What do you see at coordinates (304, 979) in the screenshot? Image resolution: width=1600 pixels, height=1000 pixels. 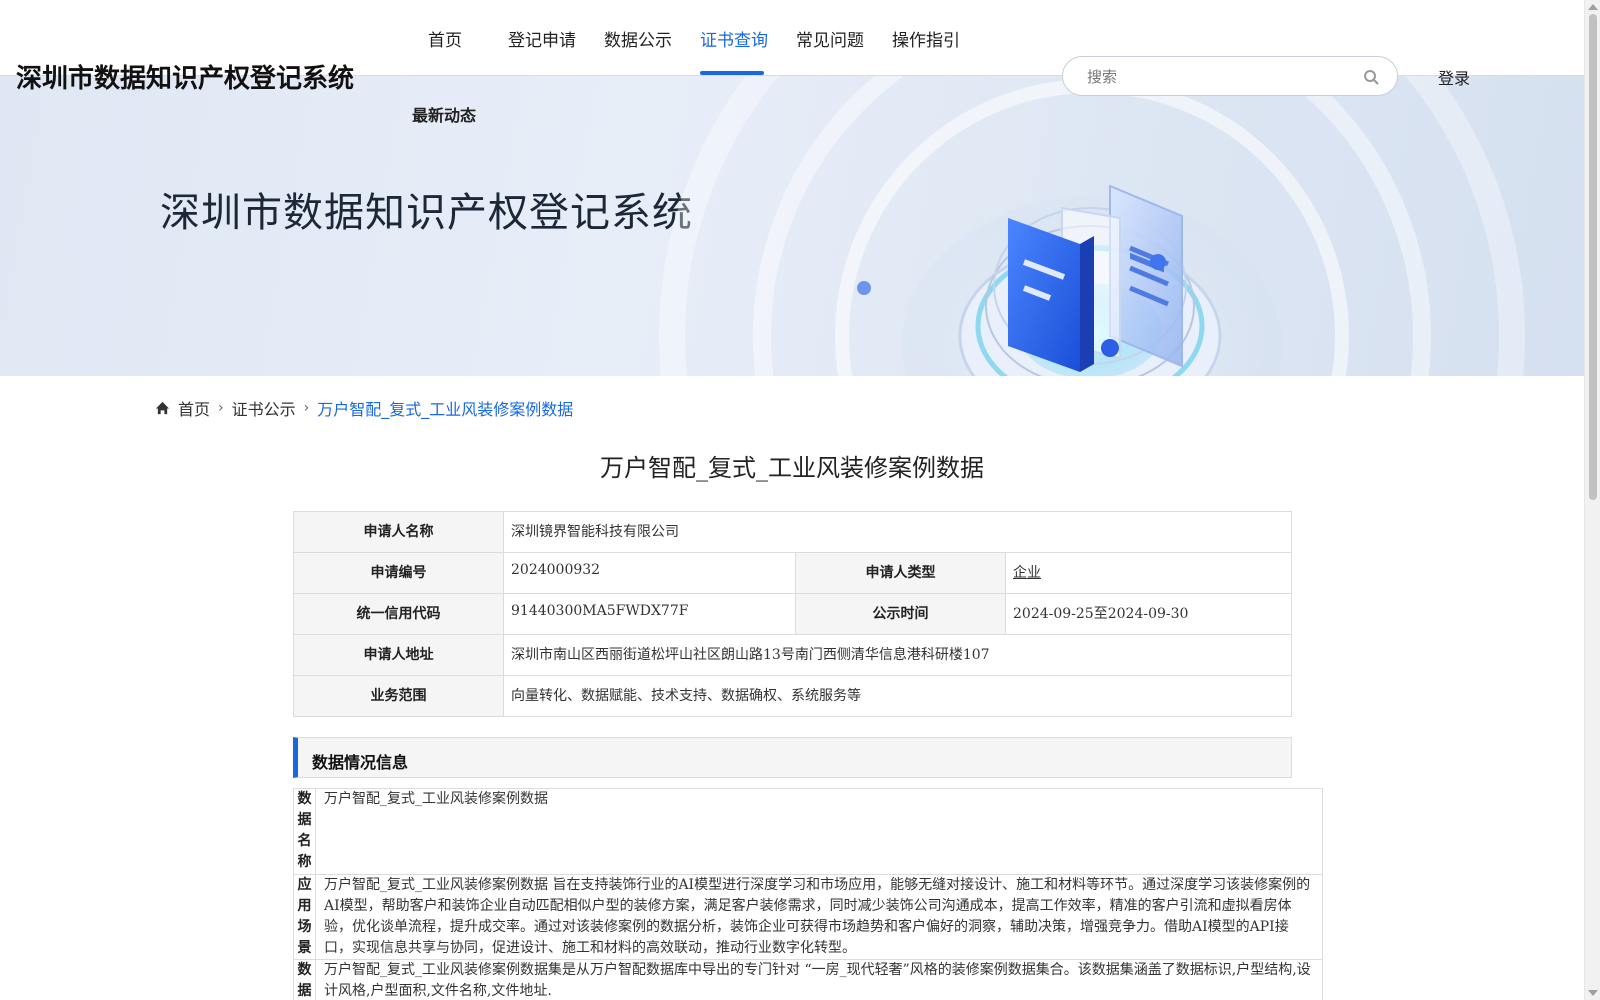 I see `data-description-label: 数据` at bounding box center [304, 979].